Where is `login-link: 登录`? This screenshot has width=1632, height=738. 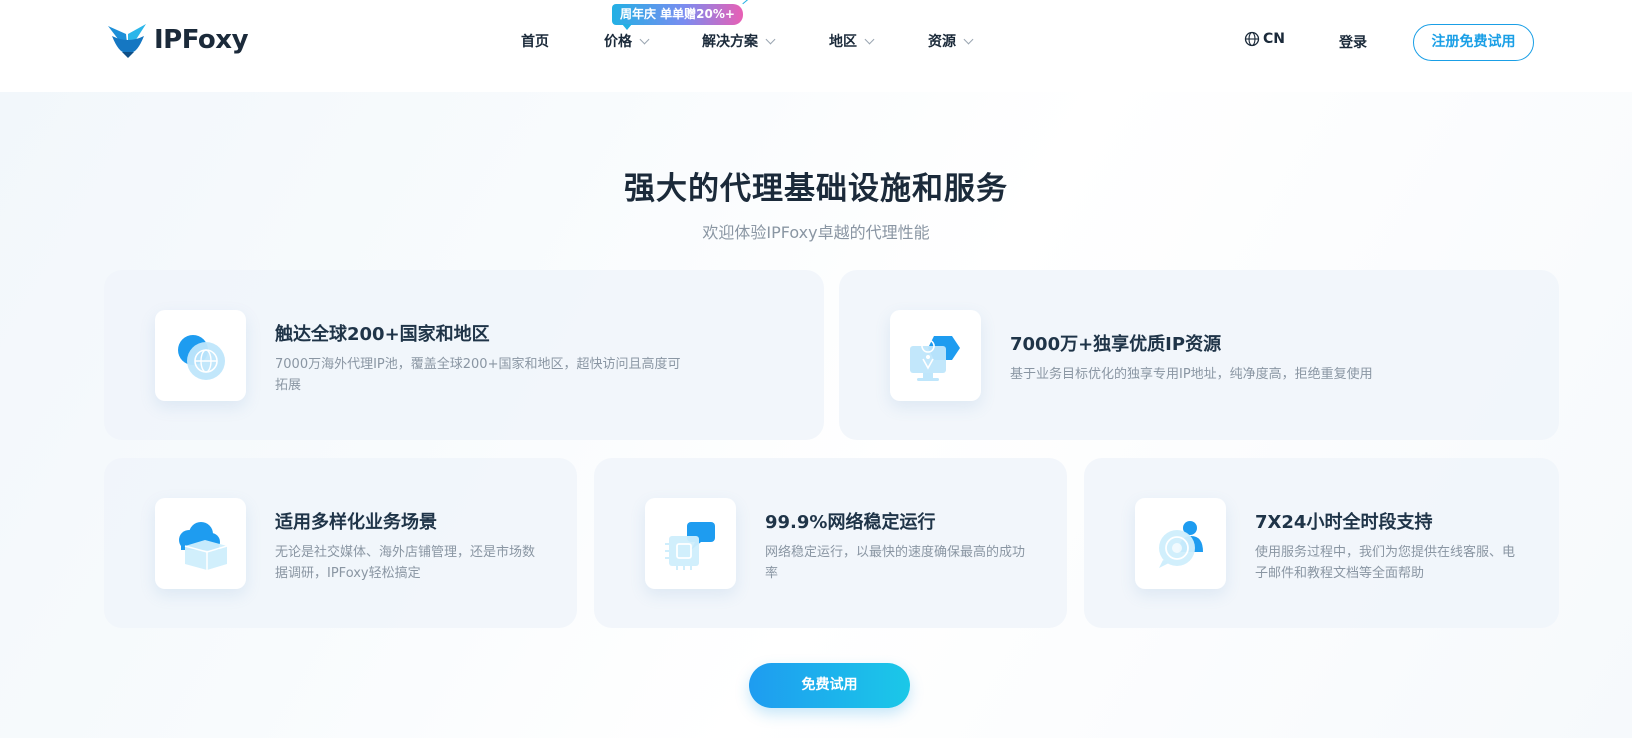
login-link: 登录 is located at coordinates (1353, 42).